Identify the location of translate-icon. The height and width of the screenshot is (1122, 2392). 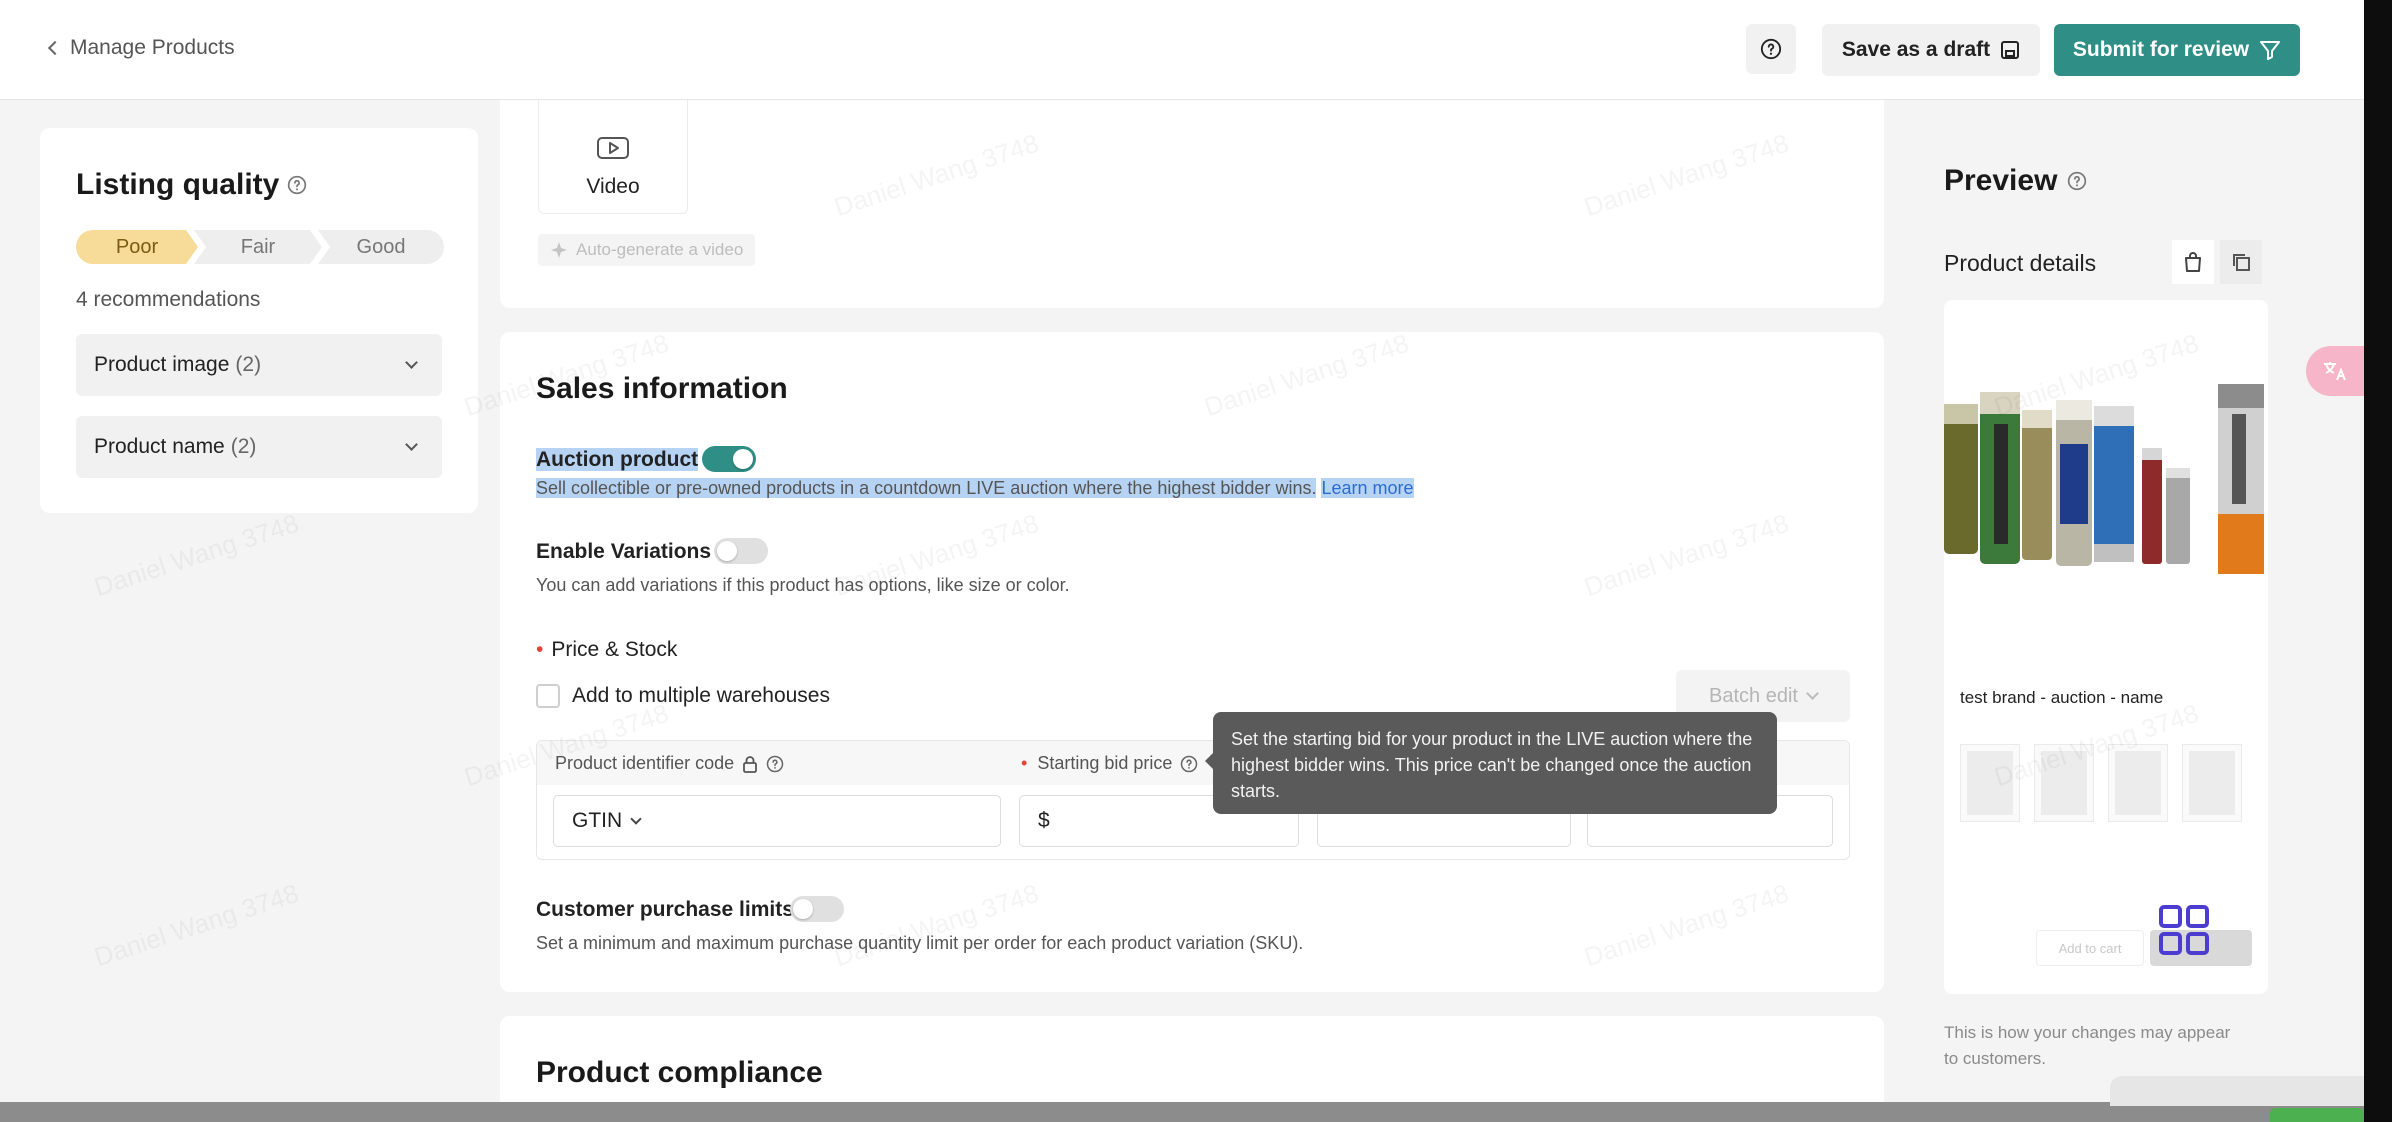
(2335, 371).